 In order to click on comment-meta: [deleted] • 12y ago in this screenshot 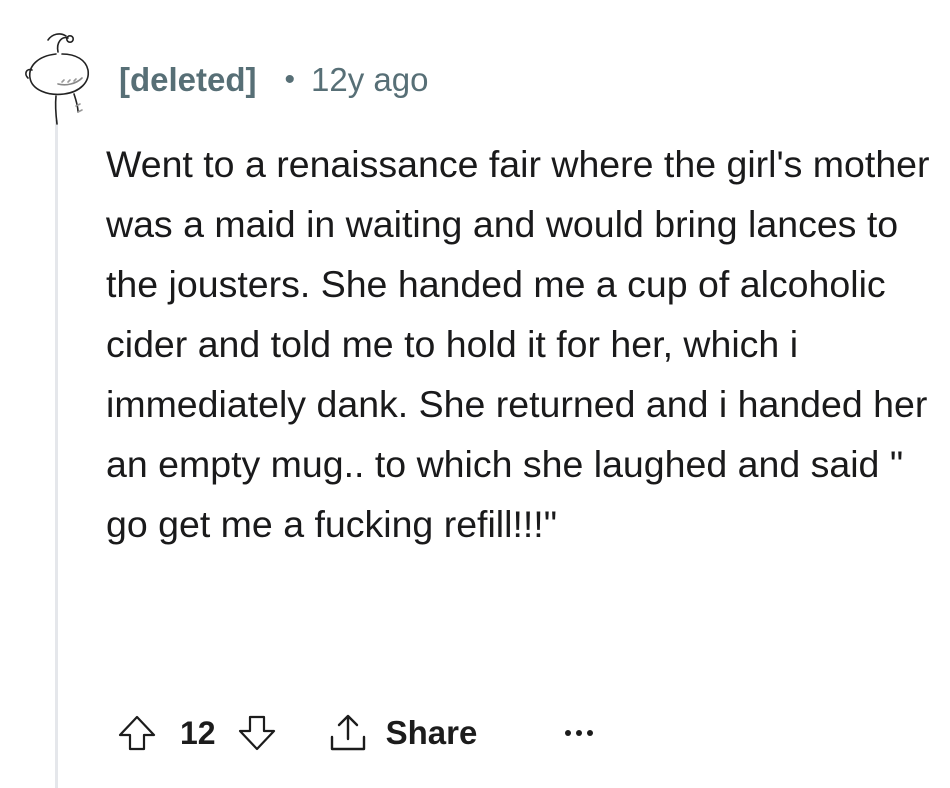, I will do `click(273, 80)`.